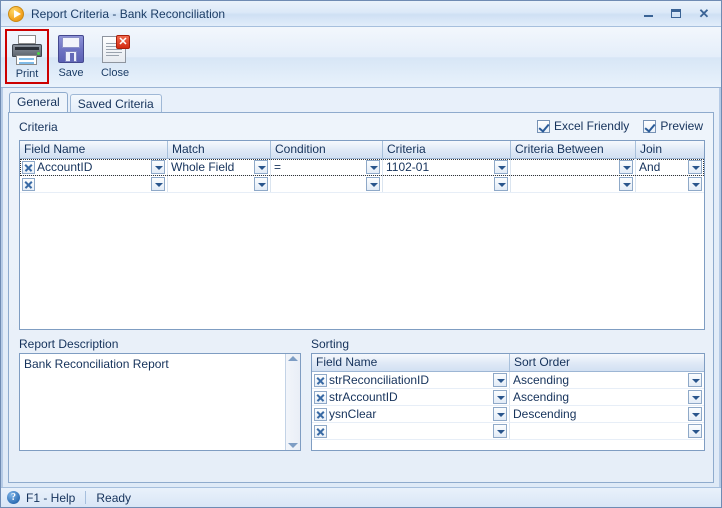 The image size is (722, 508). Describe the element at coordinates (582, 126) in the screenshot. I see `excel-friendly-checkbox: Excel Friendly` at that location.